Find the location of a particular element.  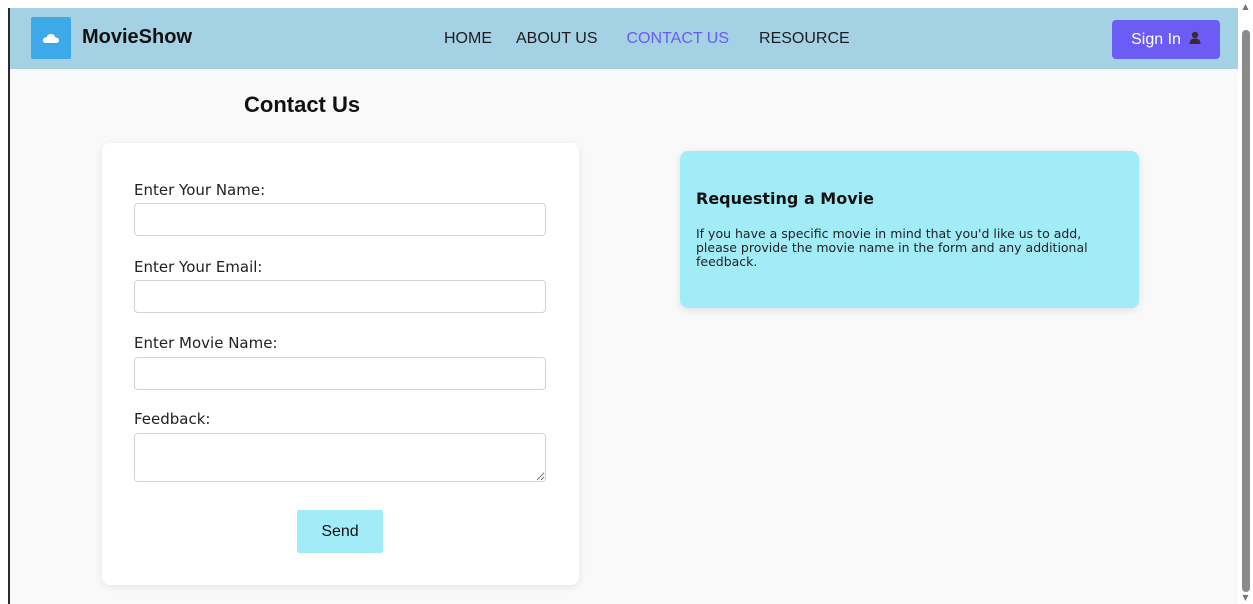

name-label: Enter Your Name: is located at coordinates (200, 190).